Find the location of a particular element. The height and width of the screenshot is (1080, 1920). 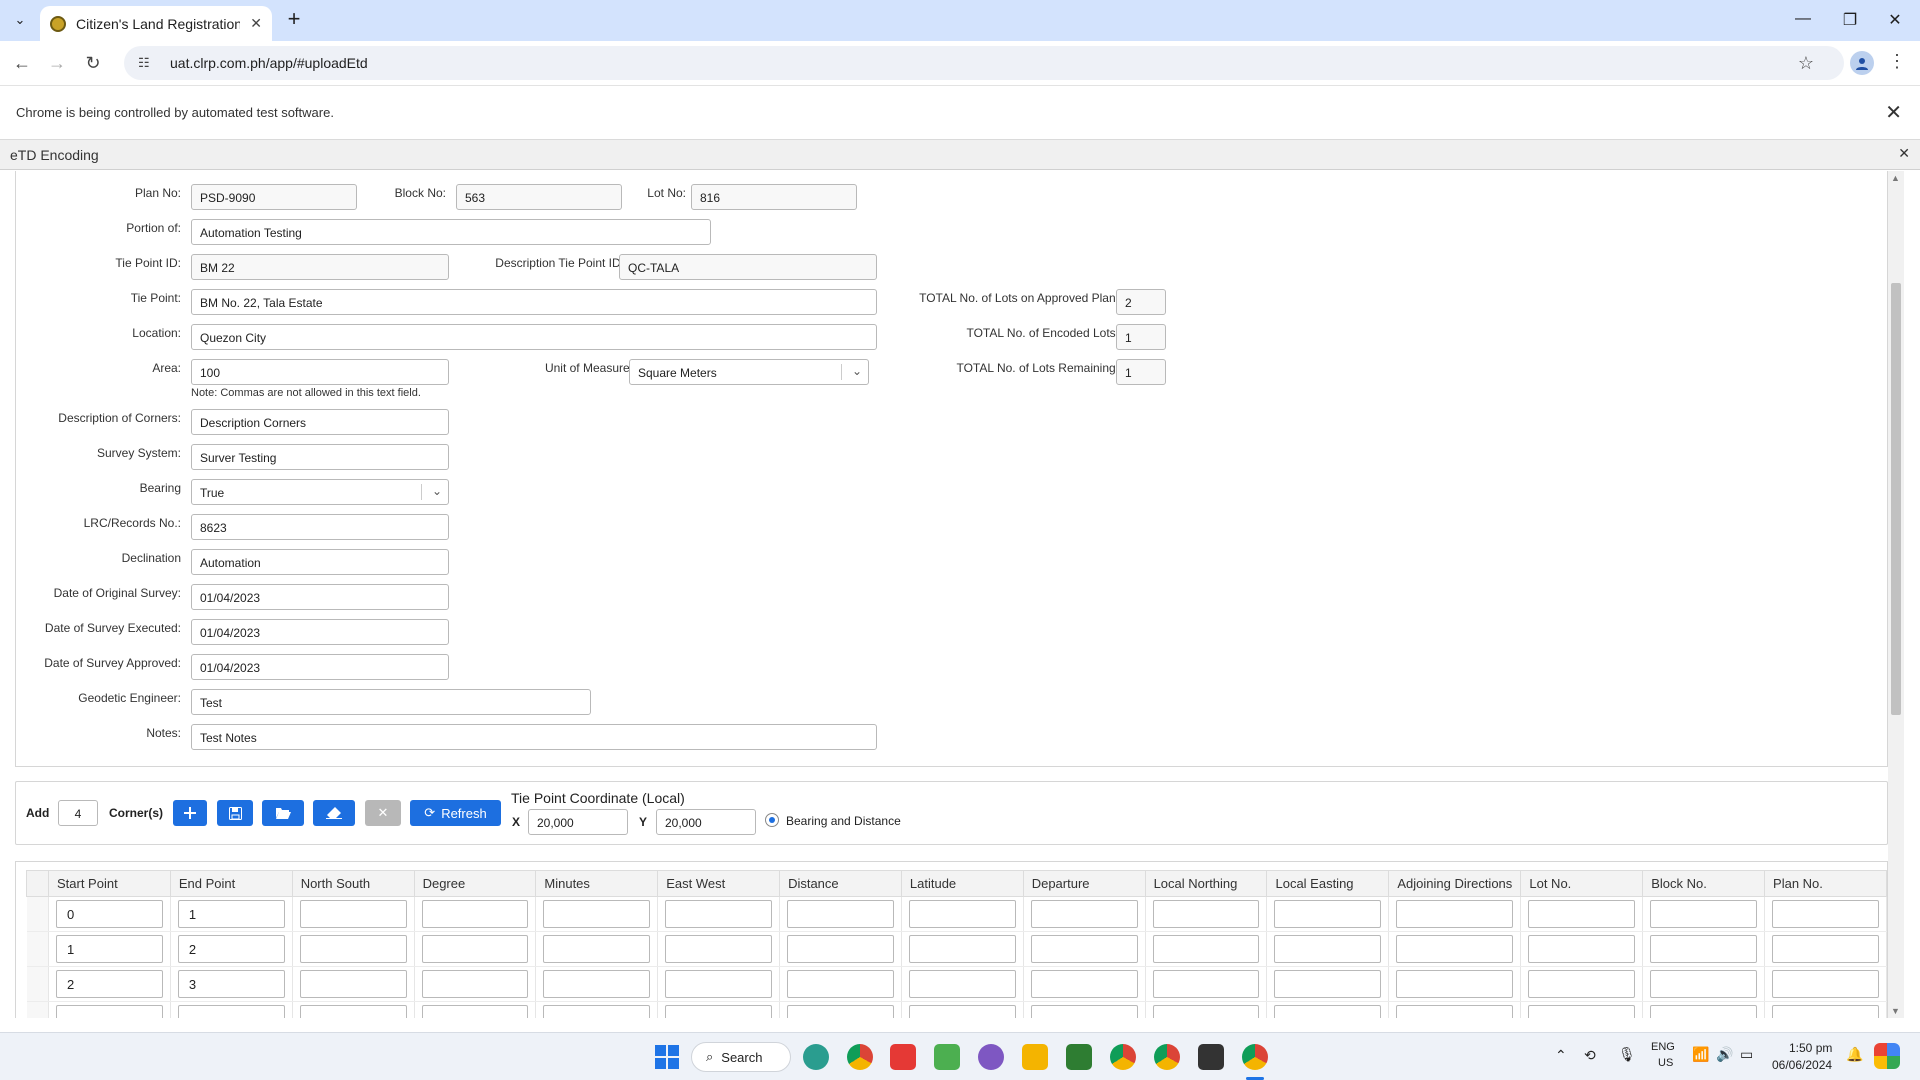

geodetic-engineer-field: Test is located at coordinates (391, 702).